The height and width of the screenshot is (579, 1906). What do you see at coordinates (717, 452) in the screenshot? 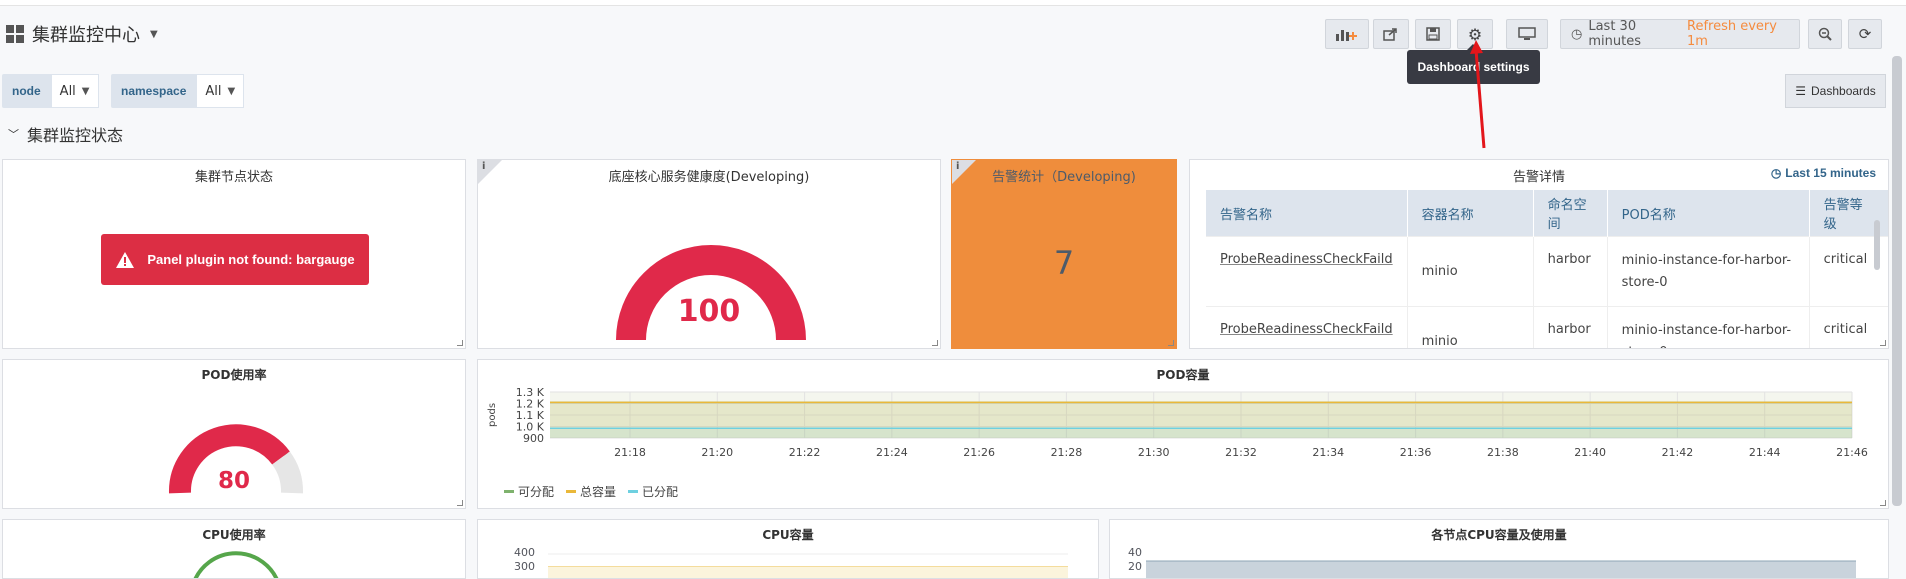
I see `x-tick-label: 21:20` at bounding box center [717, 452].